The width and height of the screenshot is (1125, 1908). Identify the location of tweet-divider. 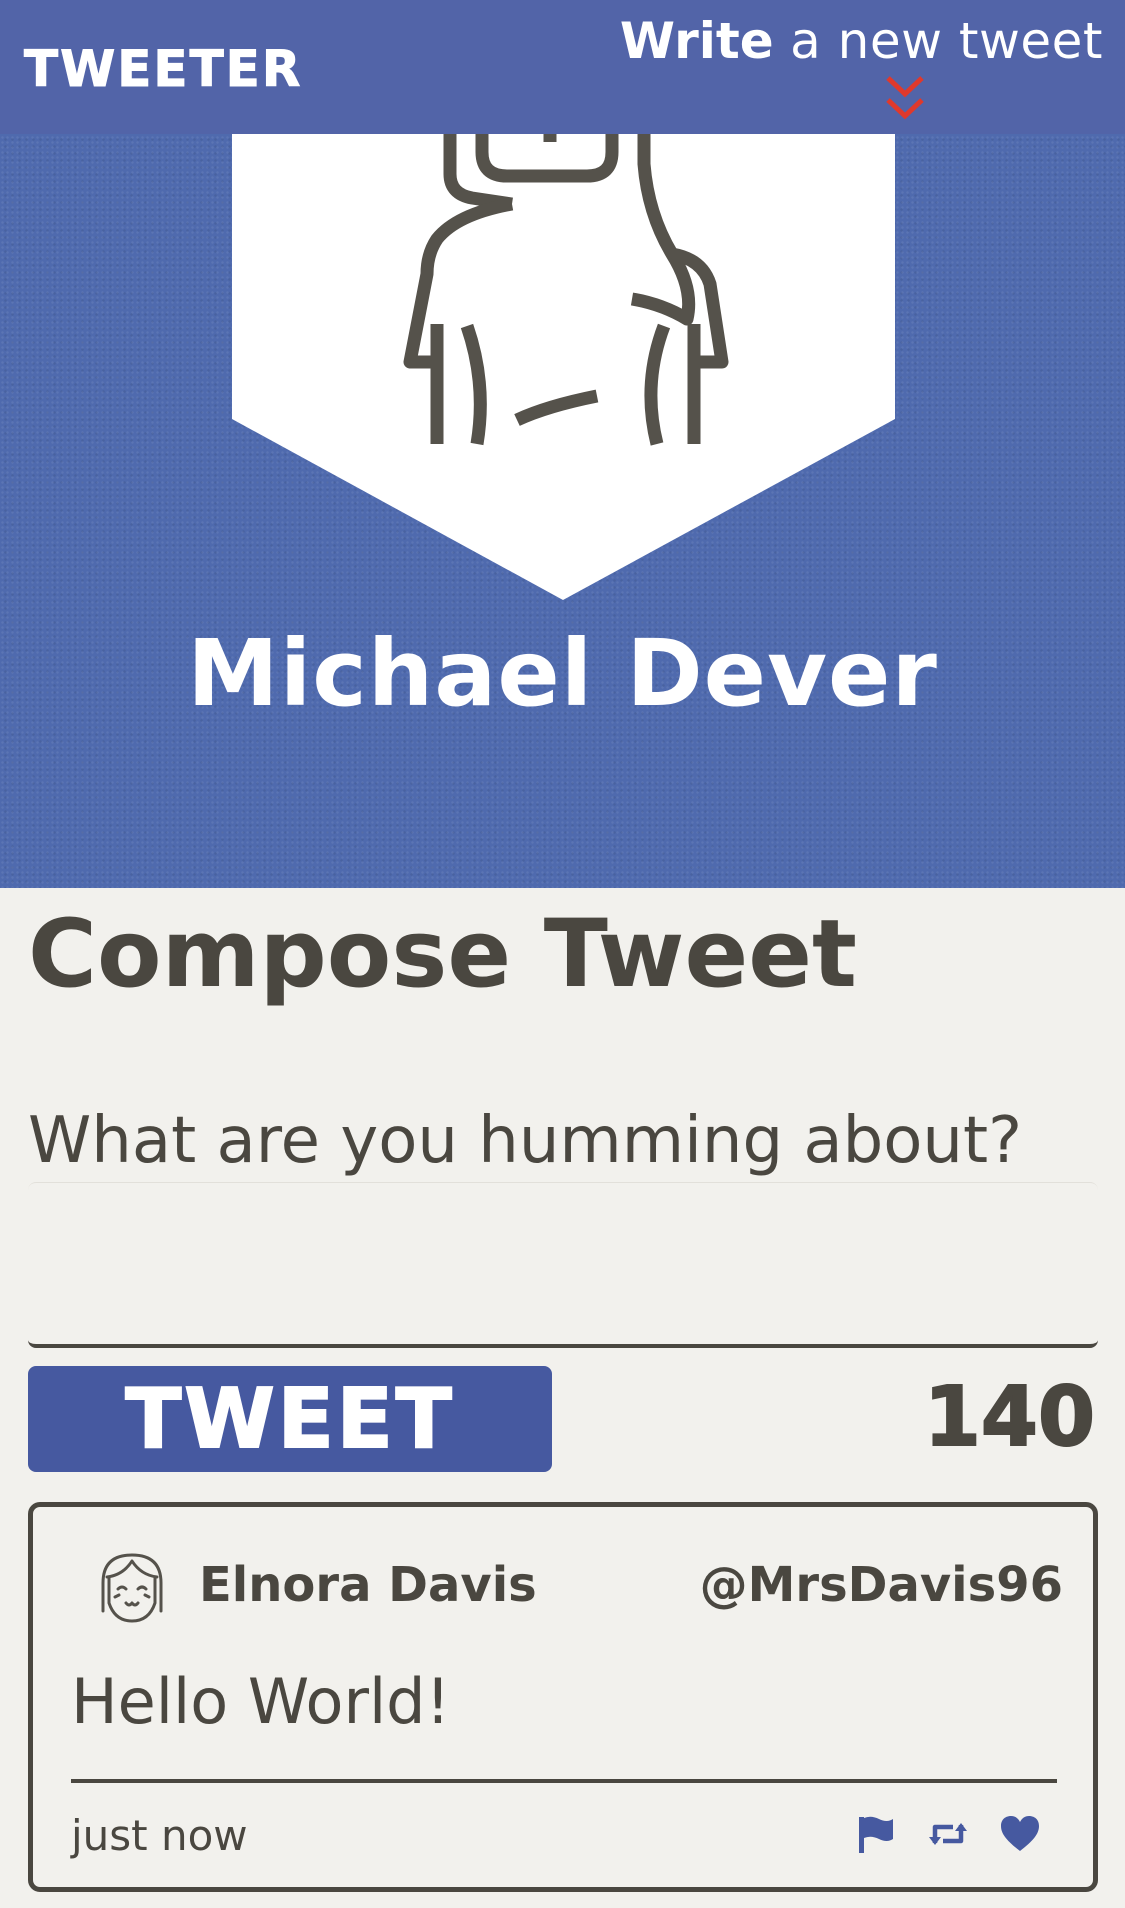
(564, 1781).